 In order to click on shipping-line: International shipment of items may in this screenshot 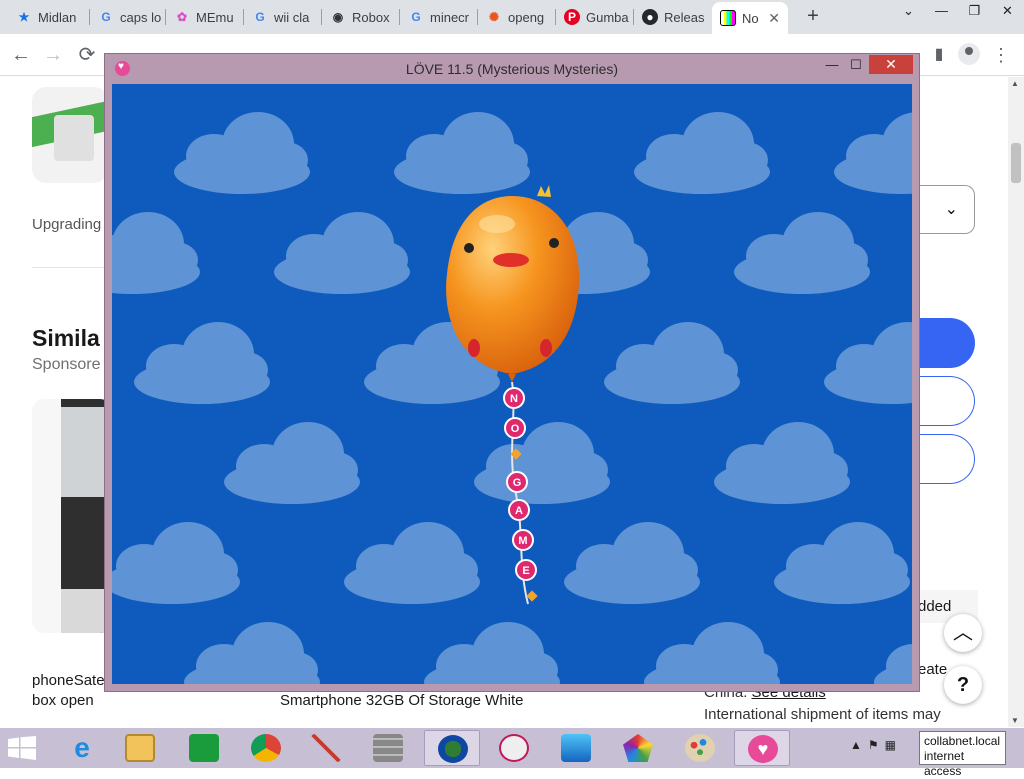, I will do `click(822, 714)`.